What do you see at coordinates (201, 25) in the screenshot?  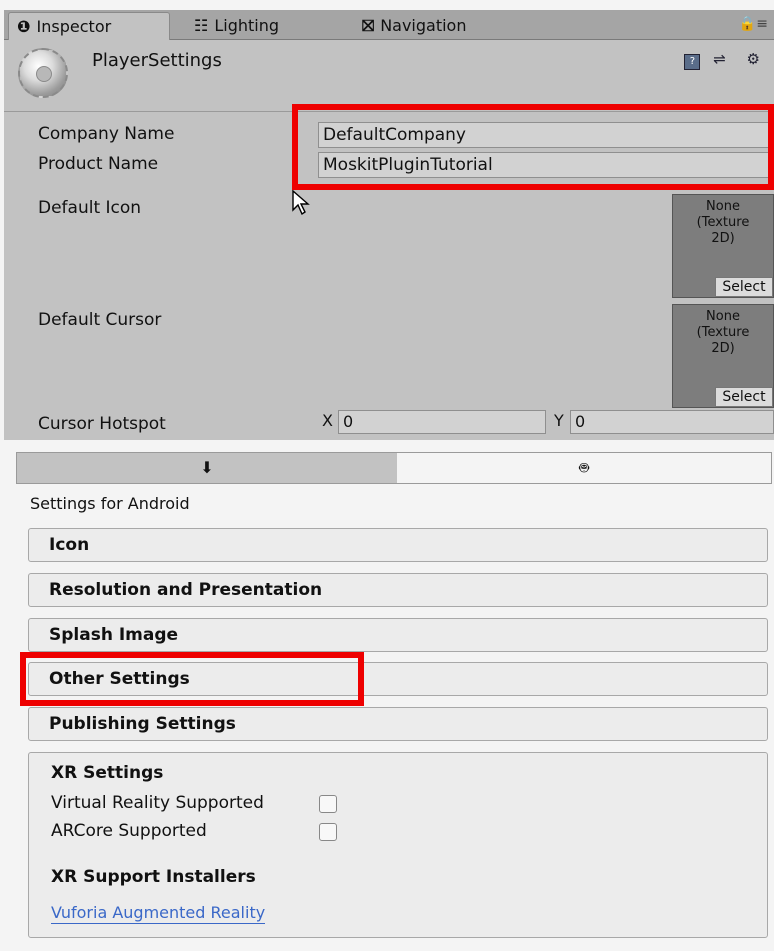 I see `lighting-icon: ☷` at bounding box center [201, 25].